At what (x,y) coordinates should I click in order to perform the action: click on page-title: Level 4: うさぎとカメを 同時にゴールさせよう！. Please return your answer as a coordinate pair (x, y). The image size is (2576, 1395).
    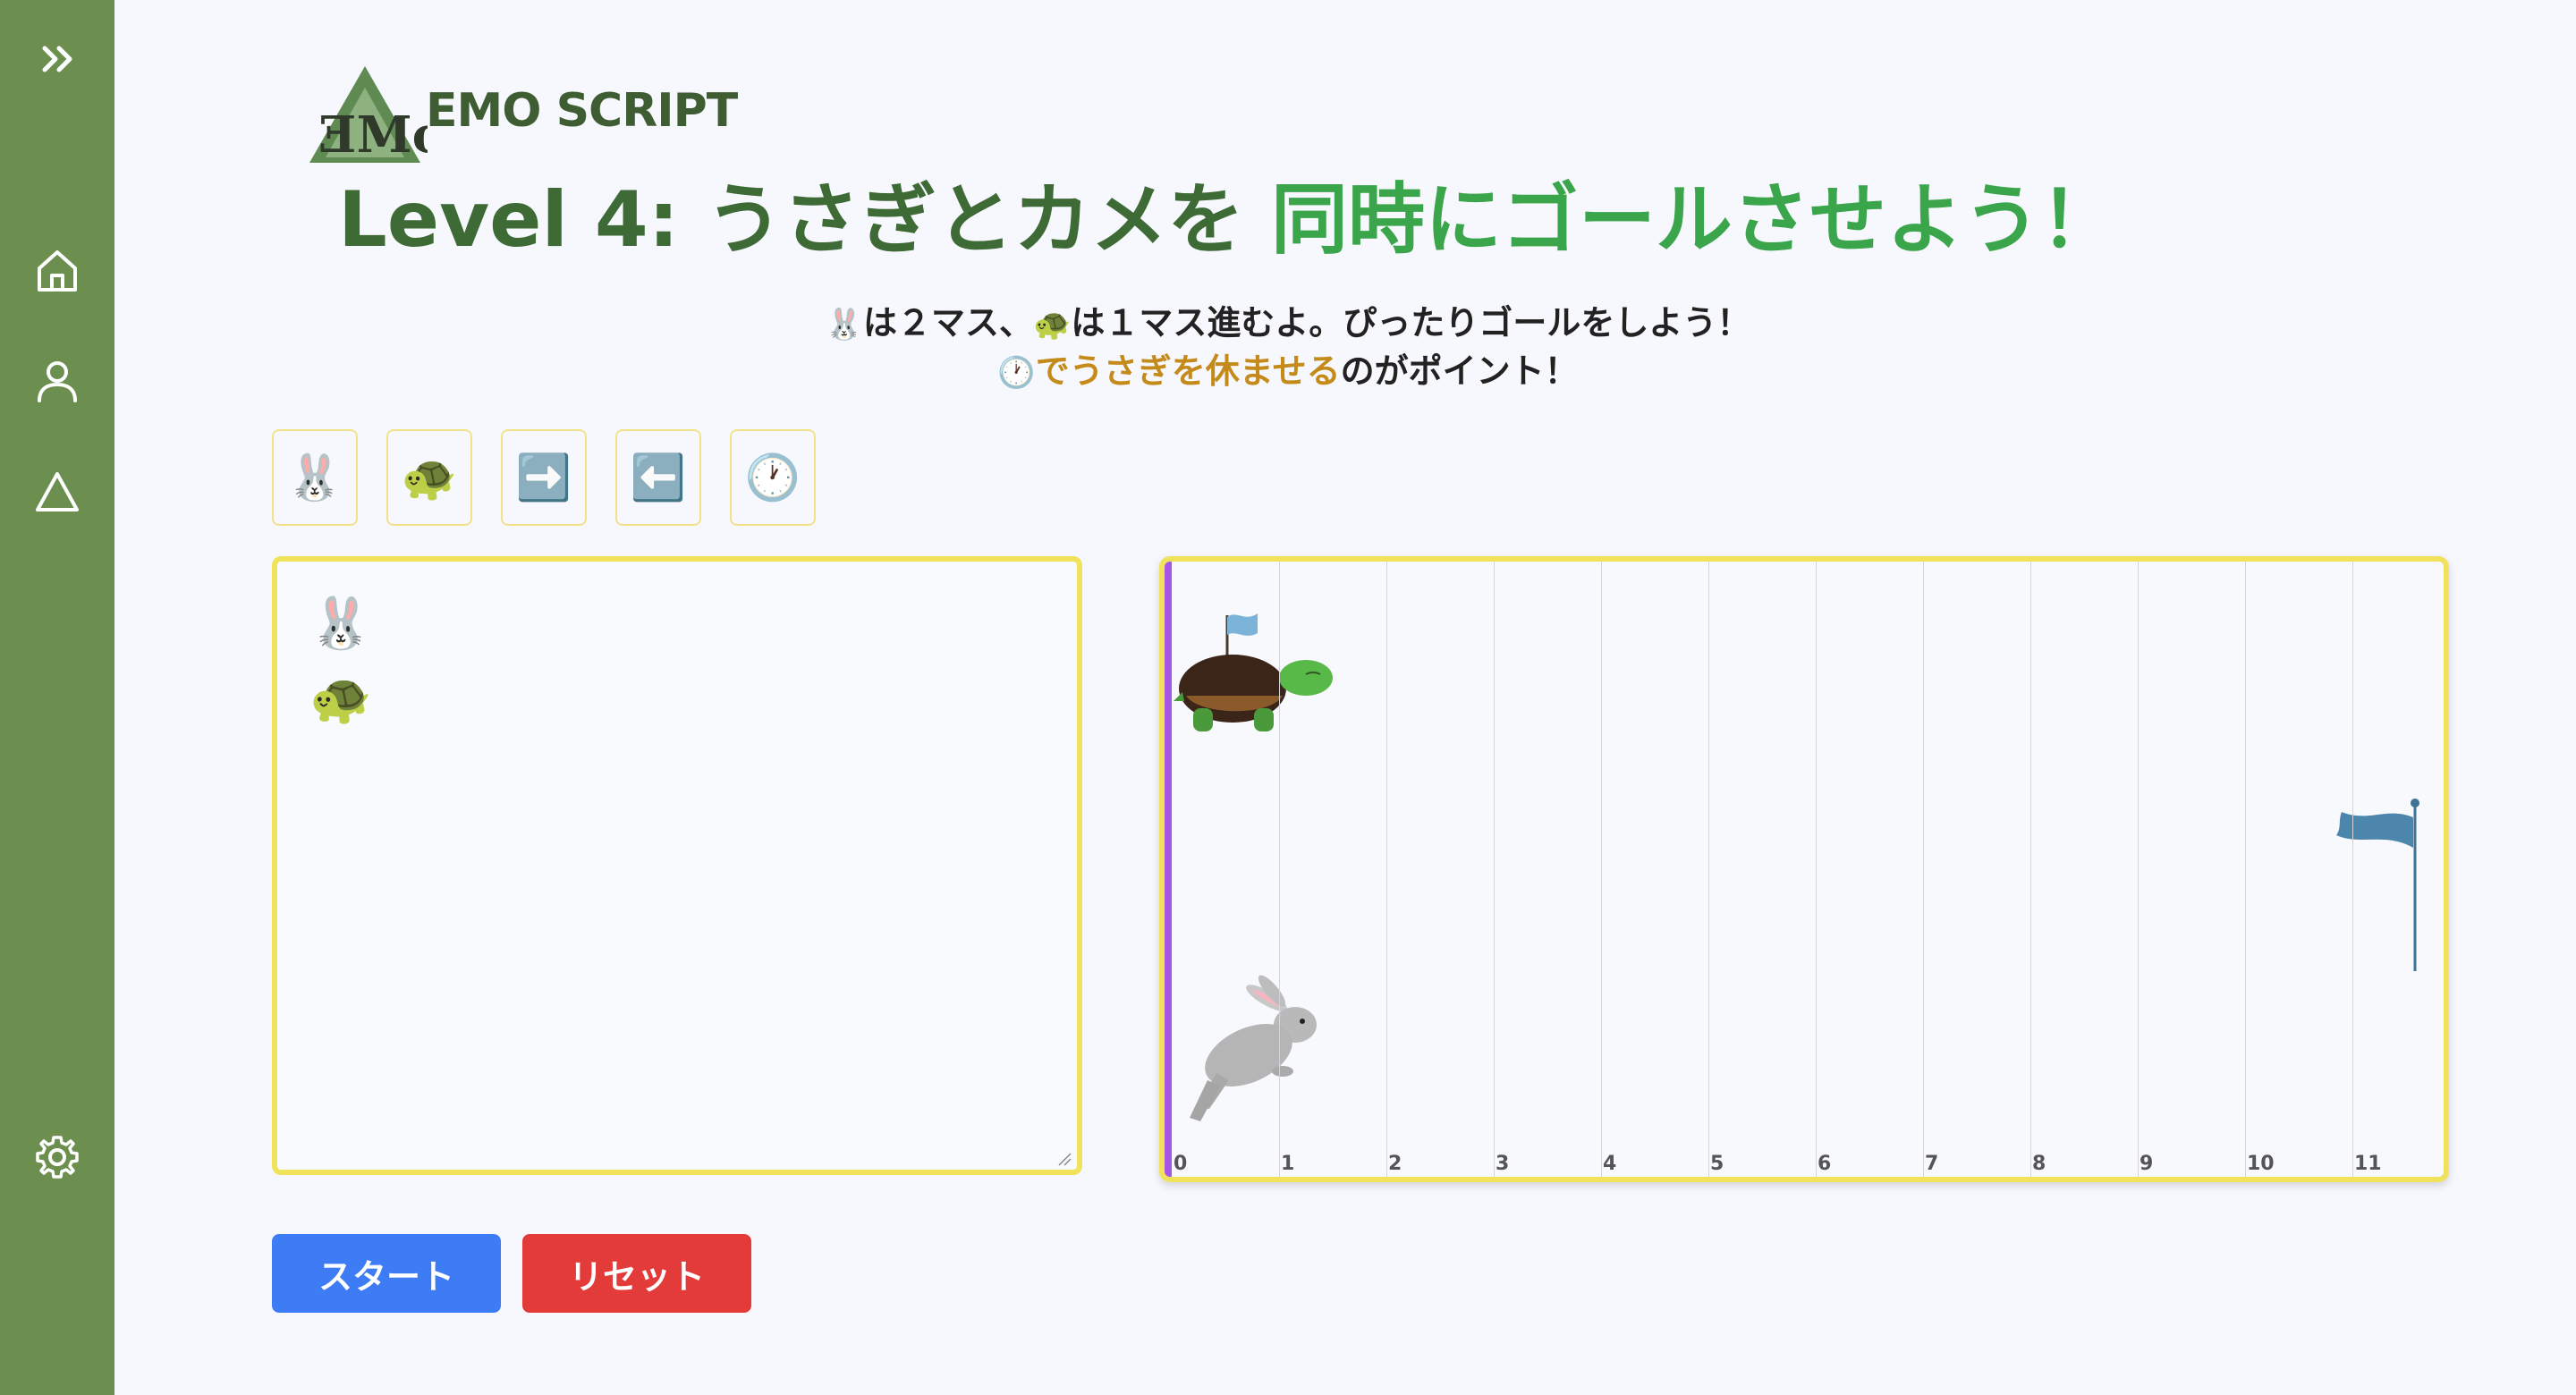
    Looking at the image, I should click on (1344, 220).